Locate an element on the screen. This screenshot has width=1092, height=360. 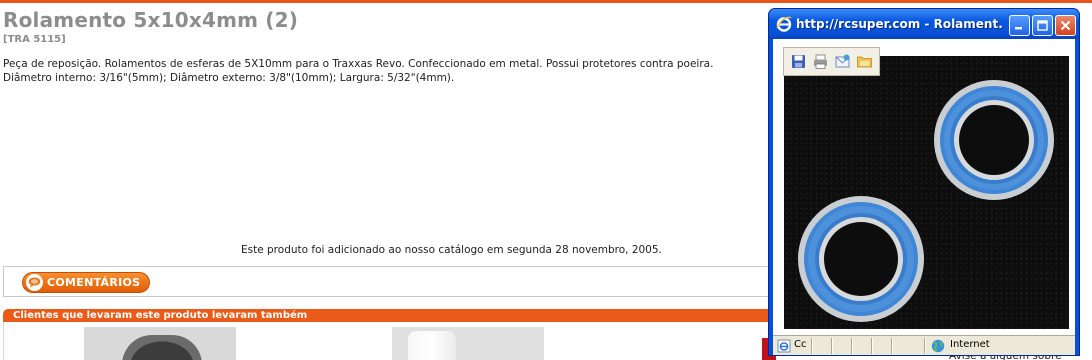
gear-image is located at coordinates (162, 347).